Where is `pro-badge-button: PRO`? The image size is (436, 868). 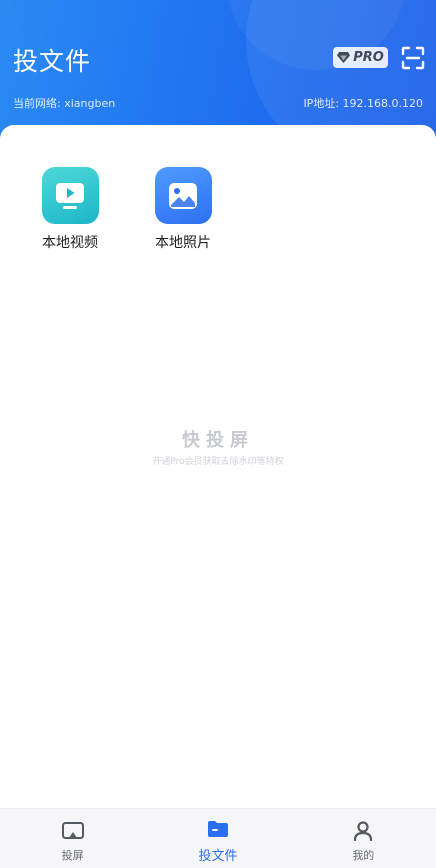
pro-badge-button: PRO is located at coordinates (360, 57).